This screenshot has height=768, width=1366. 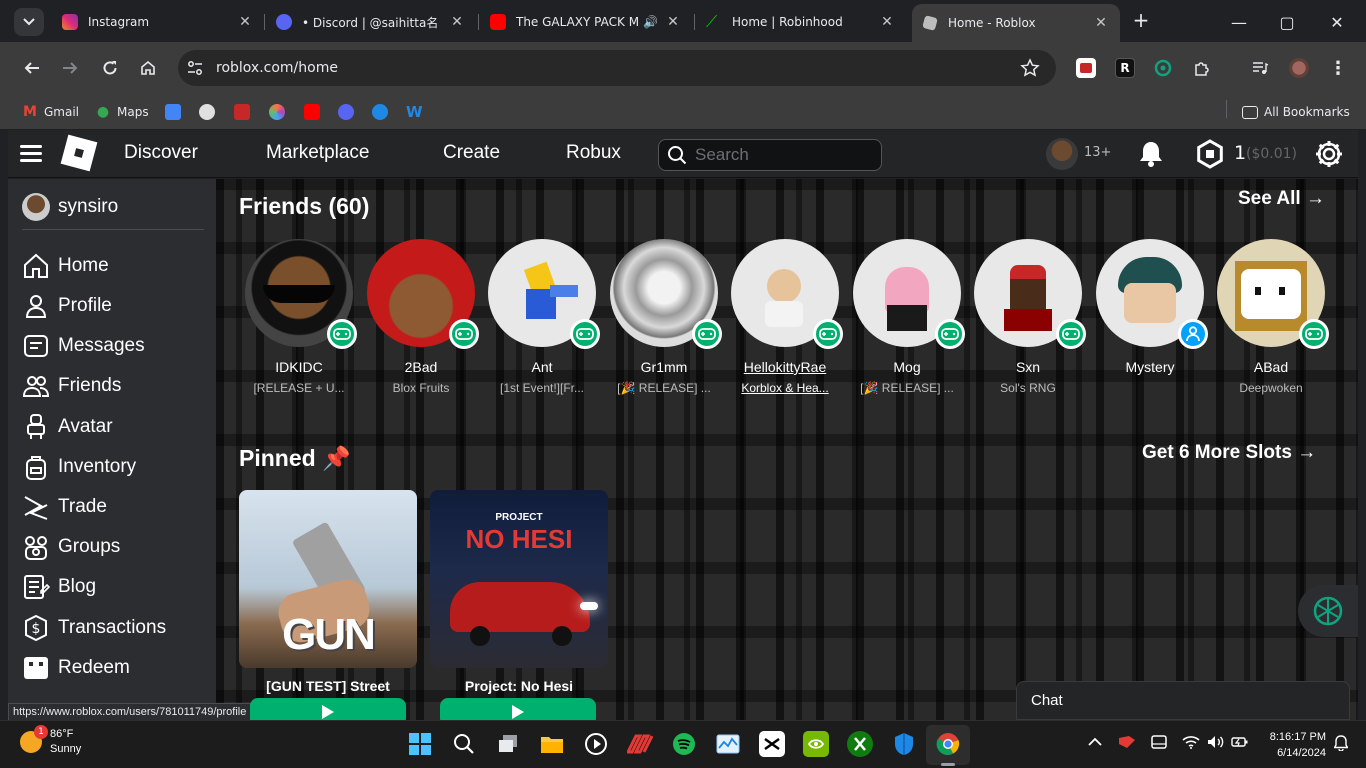 I want to click on nvidia-icon, so click(x=816, y=744).